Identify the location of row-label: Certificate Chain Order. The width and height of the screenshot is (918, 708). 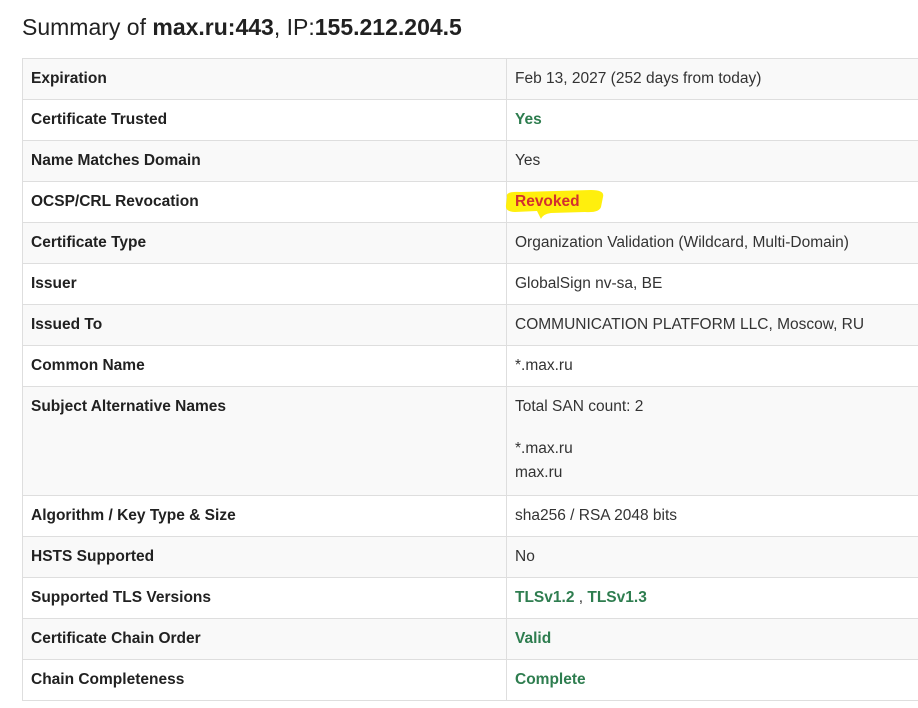
(264, 639).